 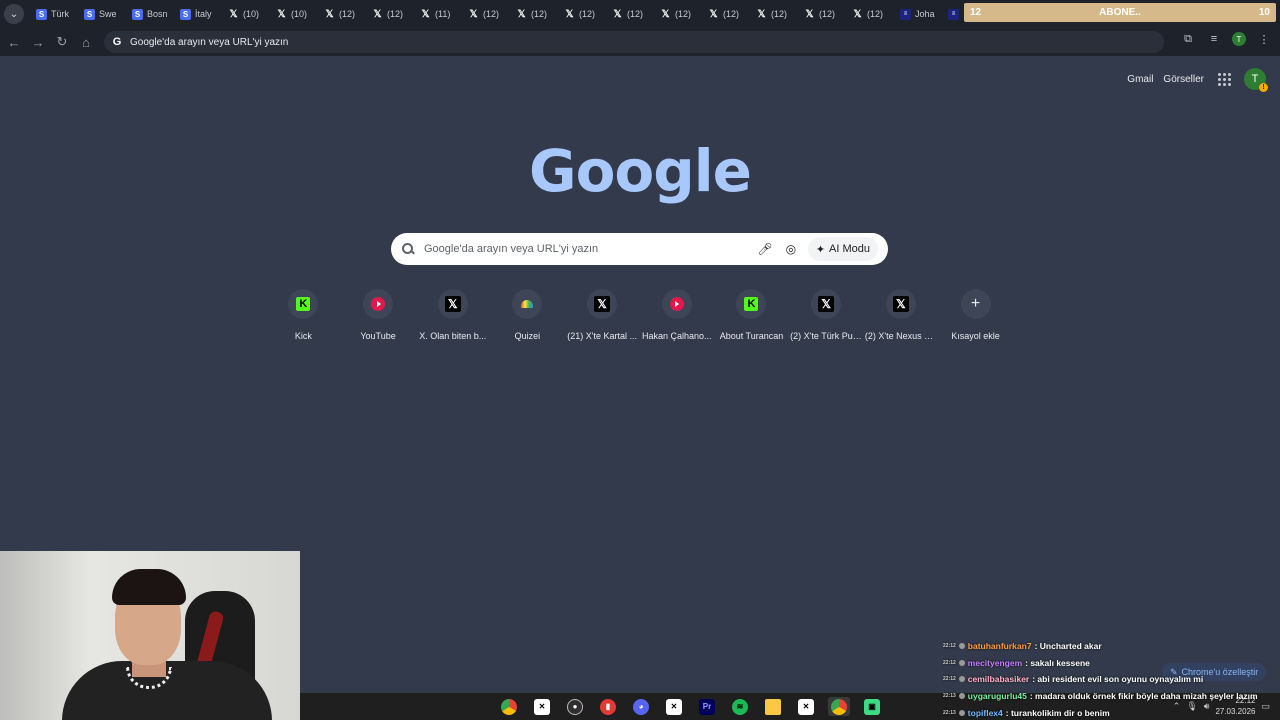 What do you see at coordinates (640, 171) in the screenshot?
I see `google-logo: Google` at bounding box center [640, 171].